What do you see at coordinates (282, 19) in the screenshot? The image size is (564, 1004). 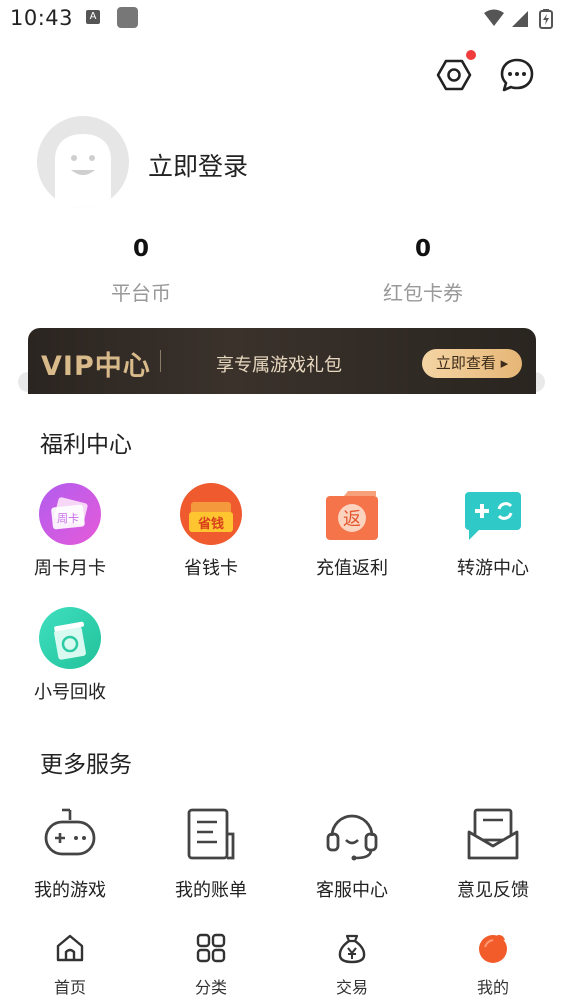 I see `status-bar: 10:43 A` at bounding box center [282, 19].